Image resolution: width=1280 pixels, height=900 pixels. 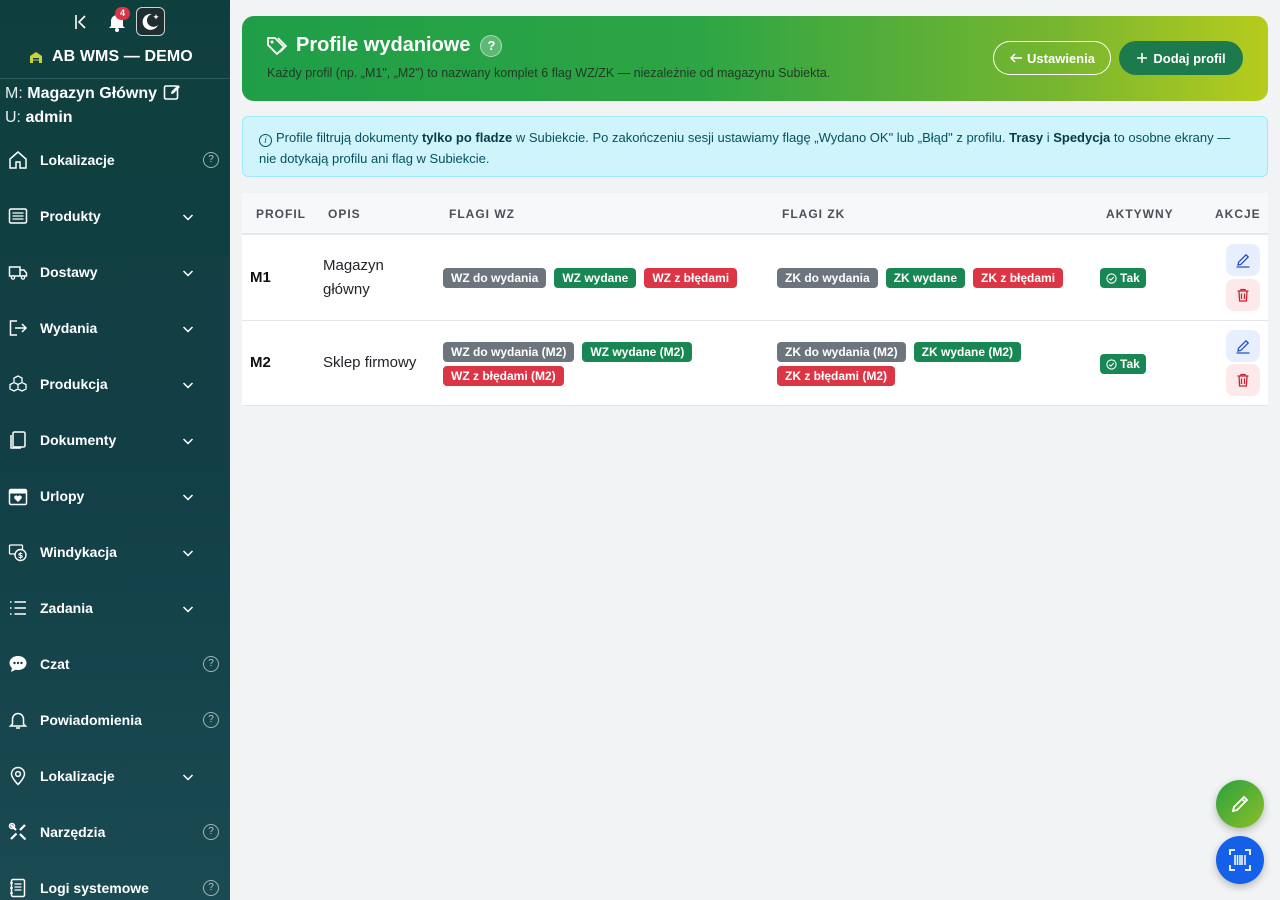 I want to click on sidebar-item-label: Logi systemowe, so click(x=94, y=888).